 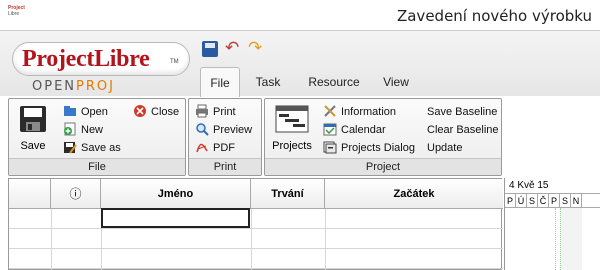 I want to click on gantt-day-label: Č, so click(x=543, y=201).